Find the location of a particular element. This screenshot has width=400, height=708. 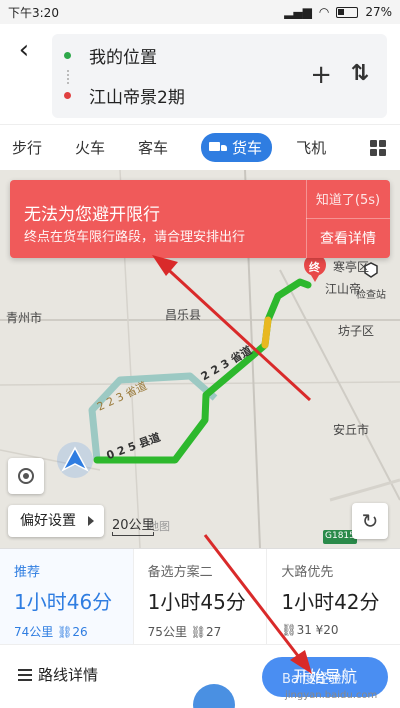

battery-icon is located at coordinates (347, 12).